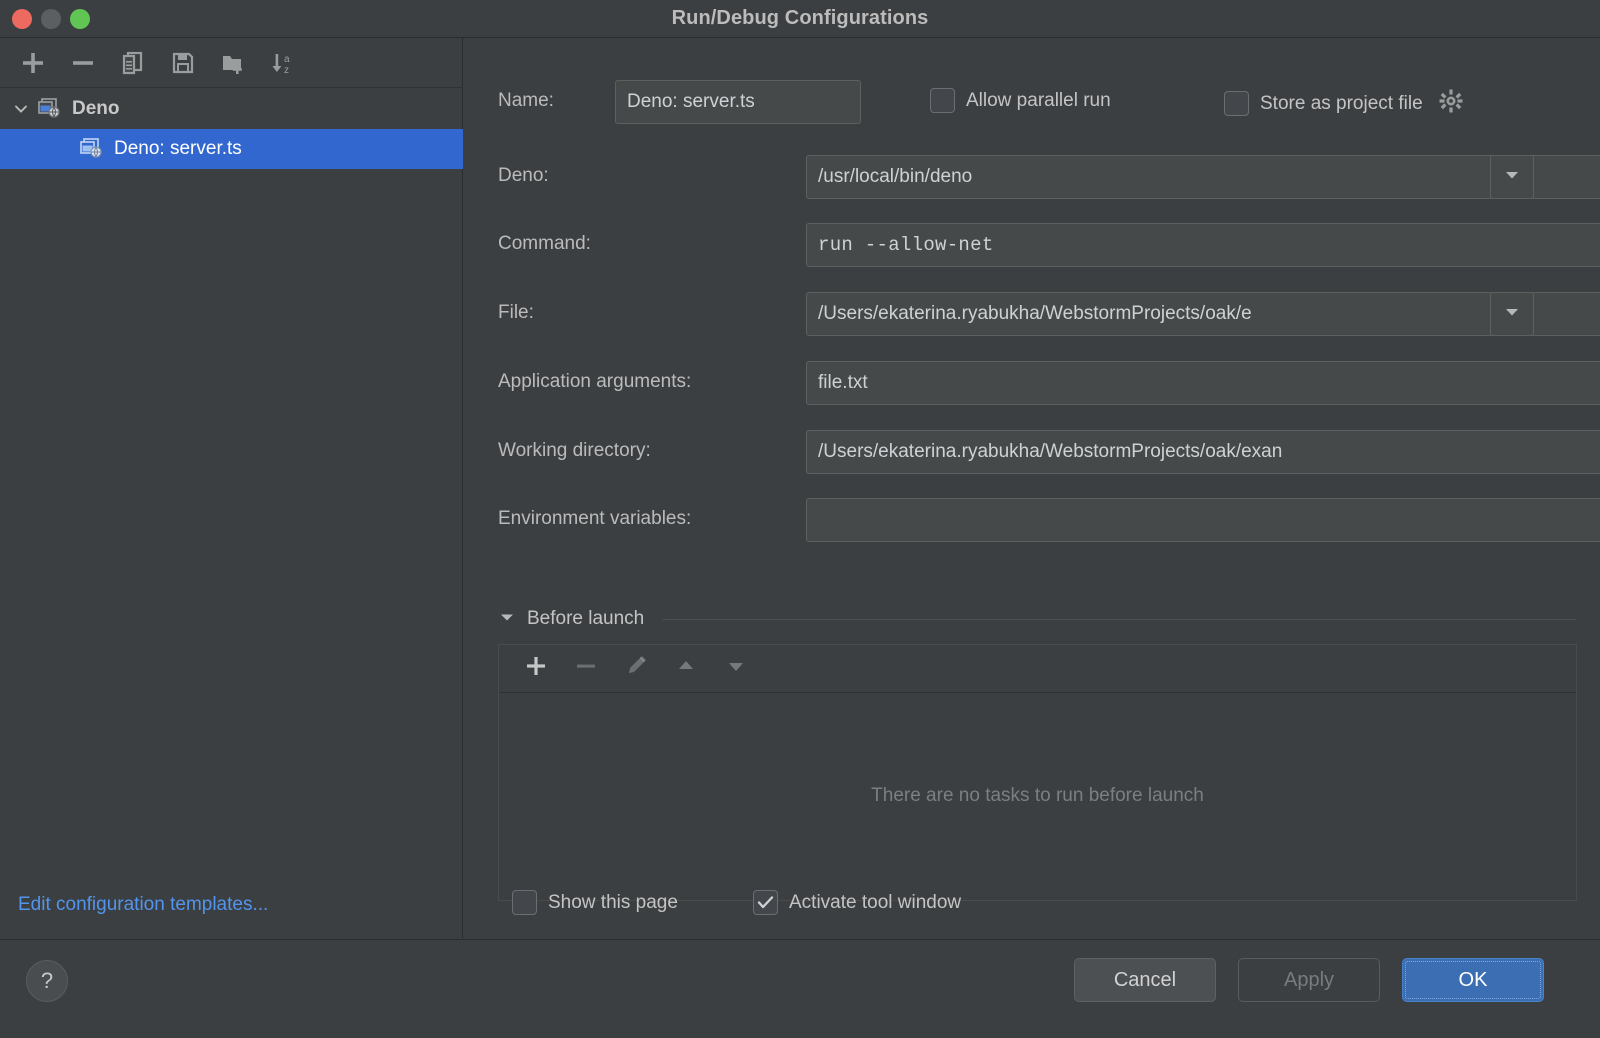 The width and height of the screenshot is (1600, 1038). Describe the element at coordinates (691, 101) in the screenshot. I see `name-input-value: Deno: server.ts` at that location.